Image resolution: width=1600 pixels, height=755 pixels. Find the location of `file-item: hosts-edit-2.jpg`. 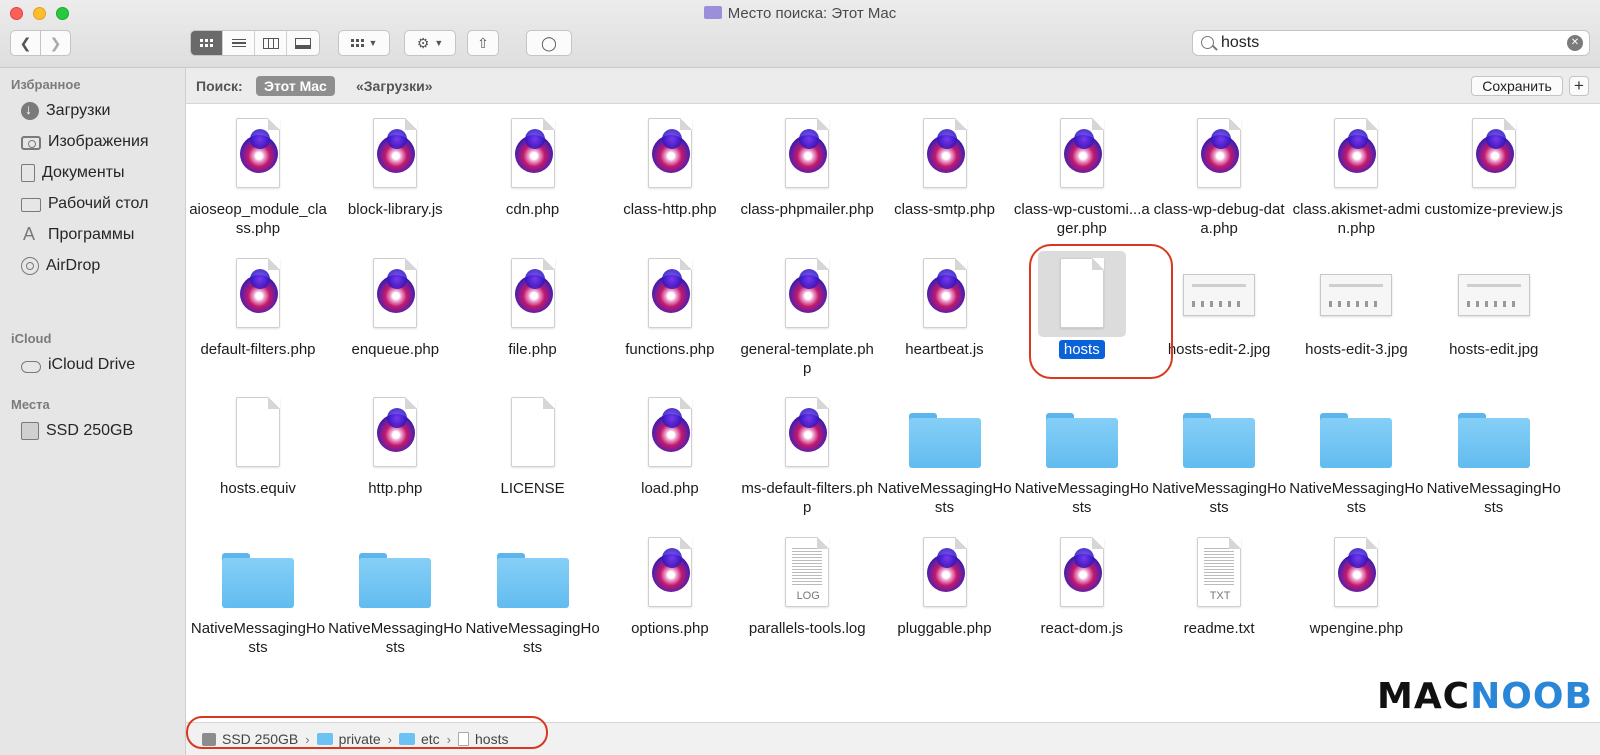

file-item: hosts-edit-2.jpg is located at coordinates (1219, 316).